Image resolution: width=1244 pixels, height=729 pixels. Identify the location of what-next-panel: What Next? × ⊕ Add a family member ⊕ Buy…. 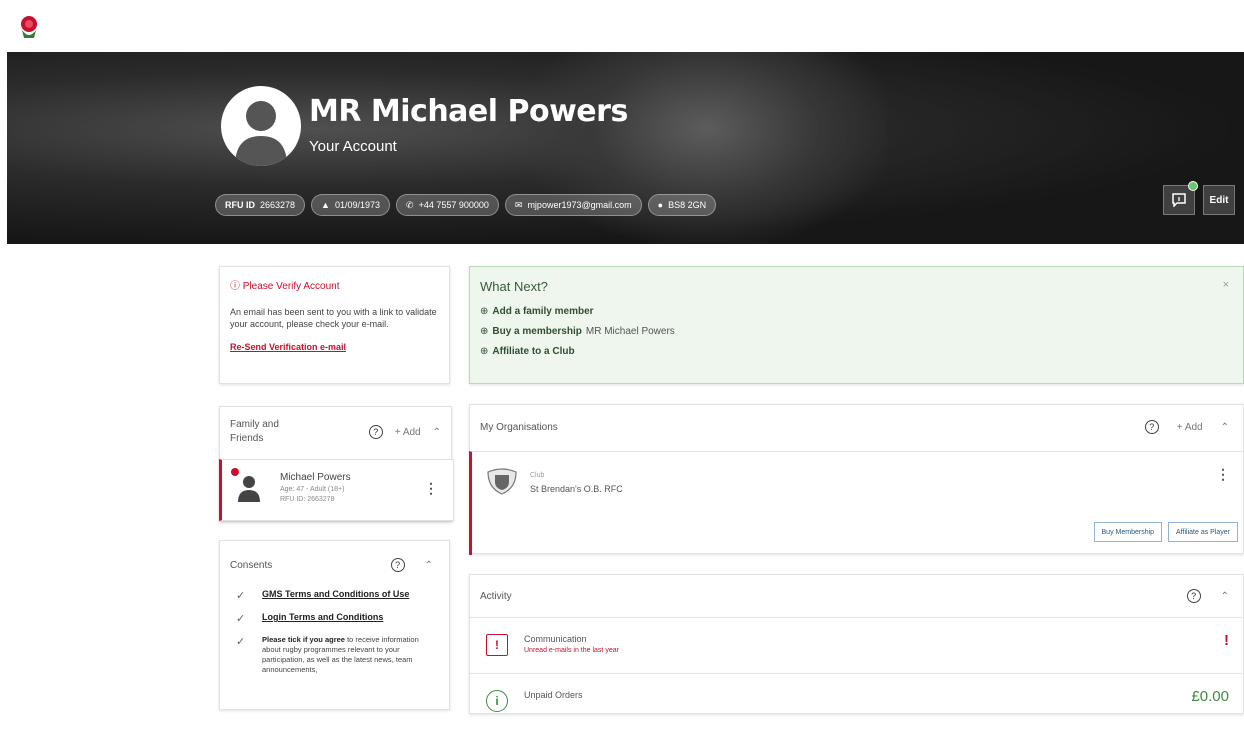
(856, 325).